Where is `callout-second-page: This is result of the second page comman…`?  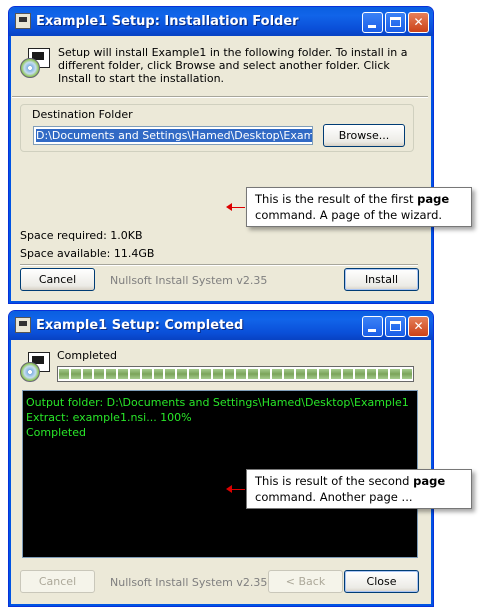 callout-second-page: This is result of the second page comman… is located at coordinates (359, 489).